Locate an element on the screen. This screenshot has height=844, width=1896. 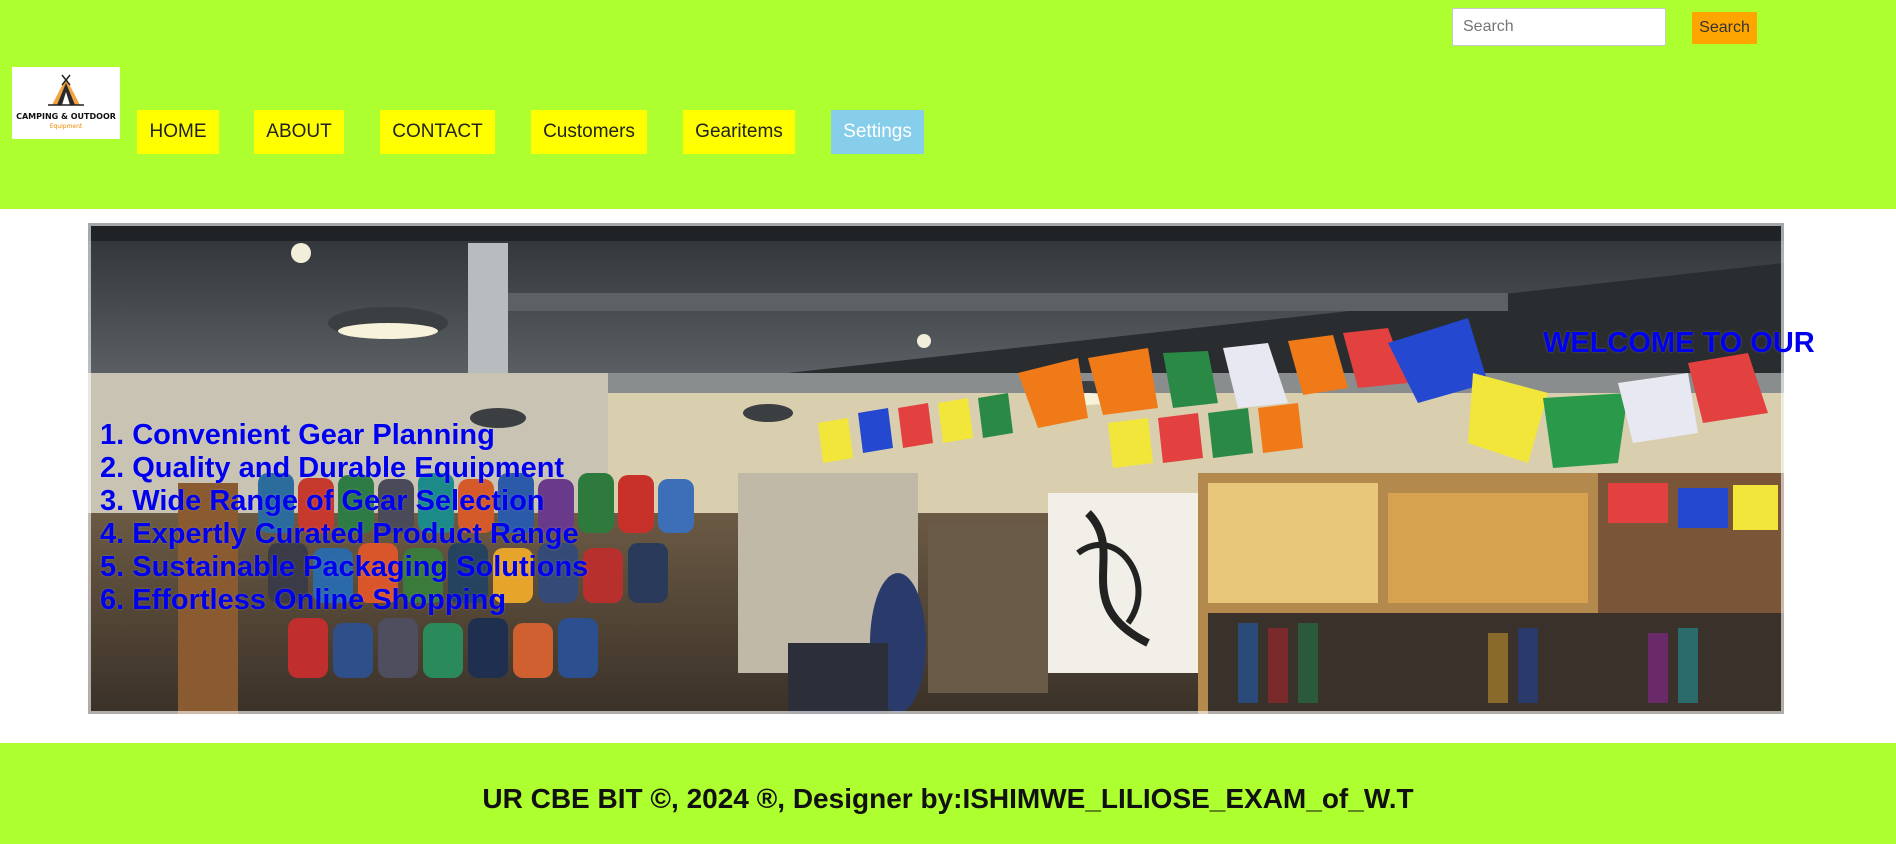
feature-item: 6. Effortless Online Shopping is located at coordinates (303, 600).